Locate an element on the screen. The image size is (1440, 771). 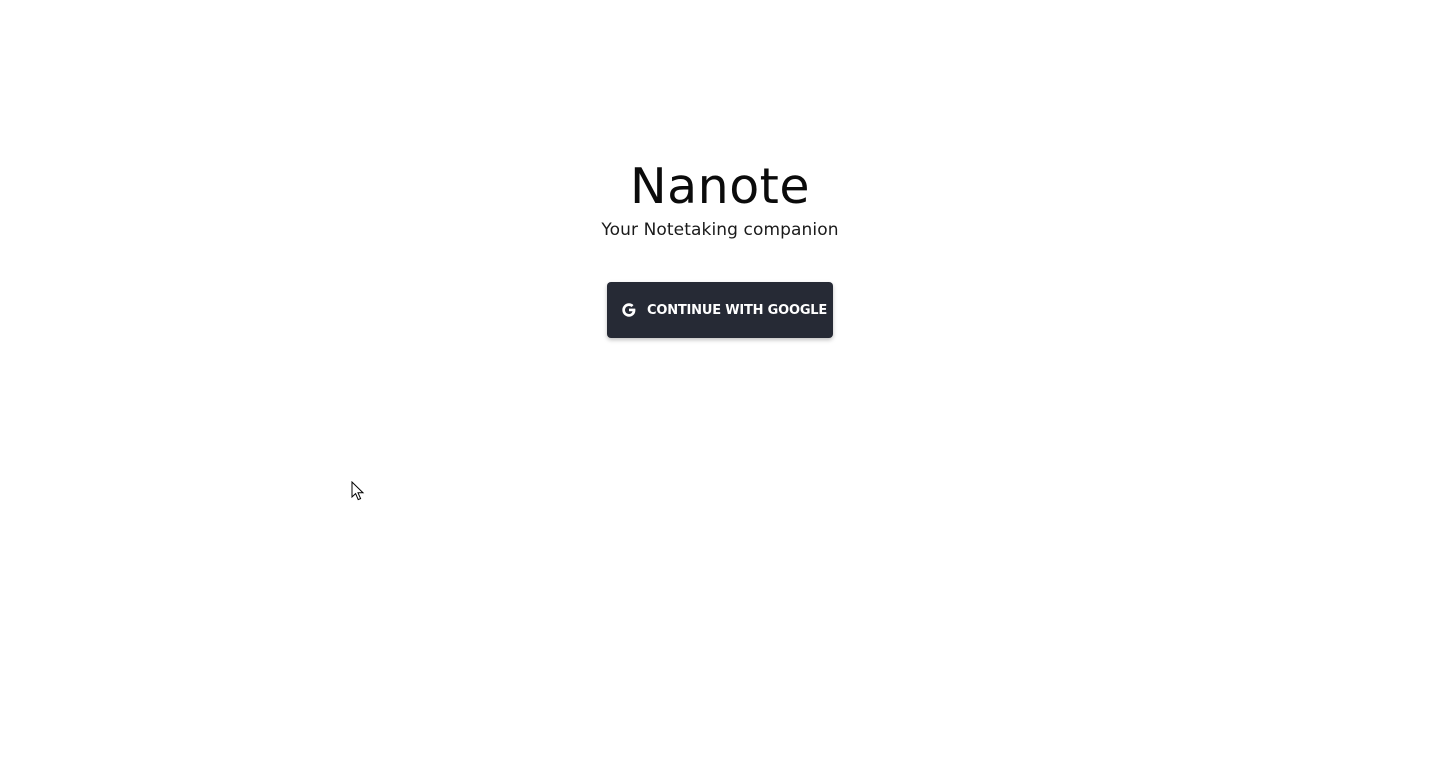
mouse-cursor-icon is located at coordinates (358, 491).